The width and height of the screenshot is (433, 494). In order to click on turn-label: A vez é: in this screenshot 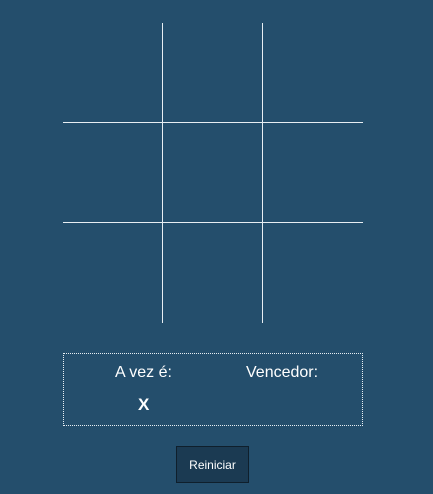, I will do `click(143, 372)`.